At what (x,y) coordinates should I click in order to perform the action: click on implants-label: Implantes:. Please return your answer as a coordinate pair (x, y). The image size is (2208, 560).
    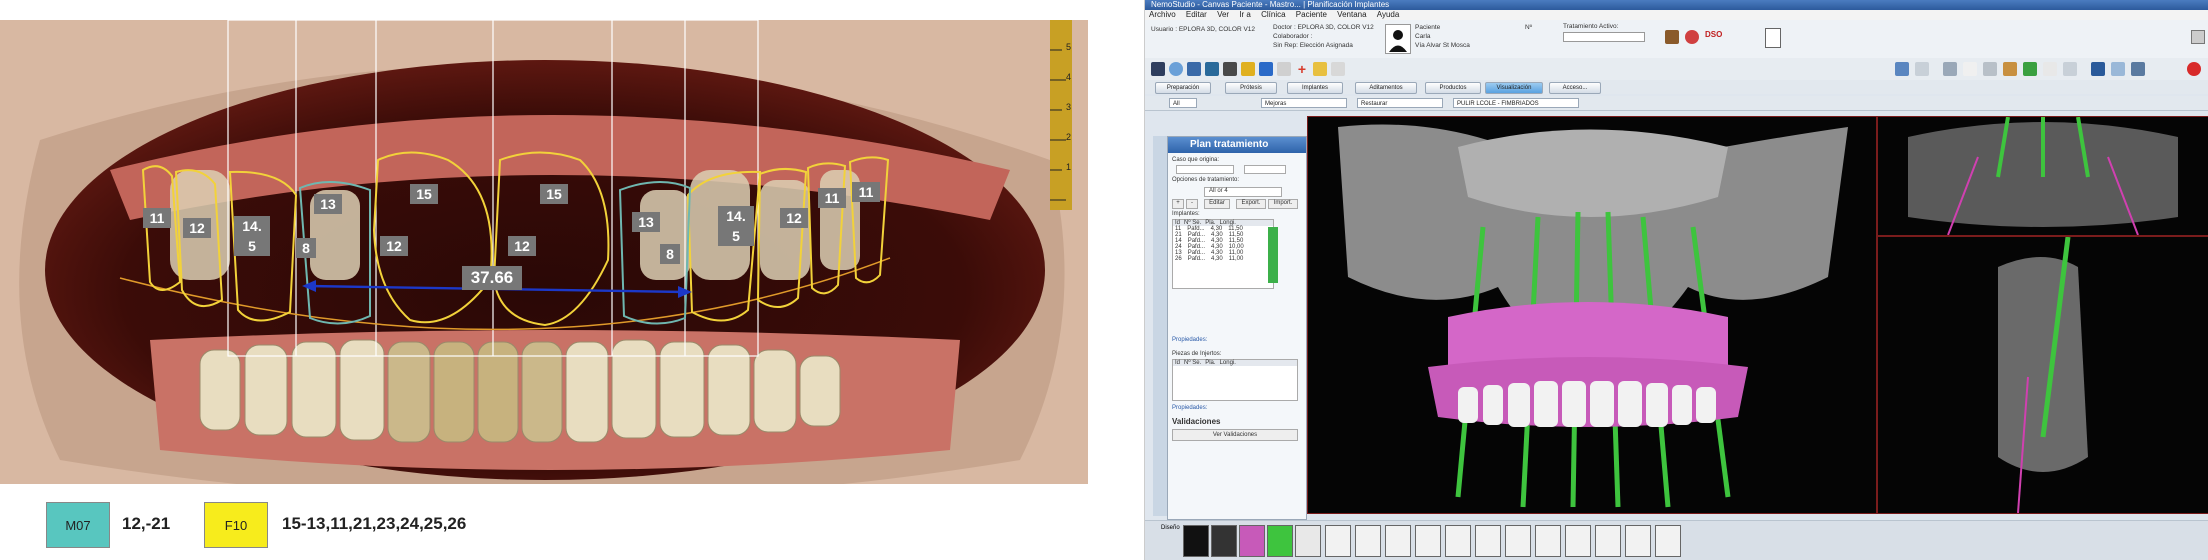
    Looking at the image, I should click on (1186, 214).